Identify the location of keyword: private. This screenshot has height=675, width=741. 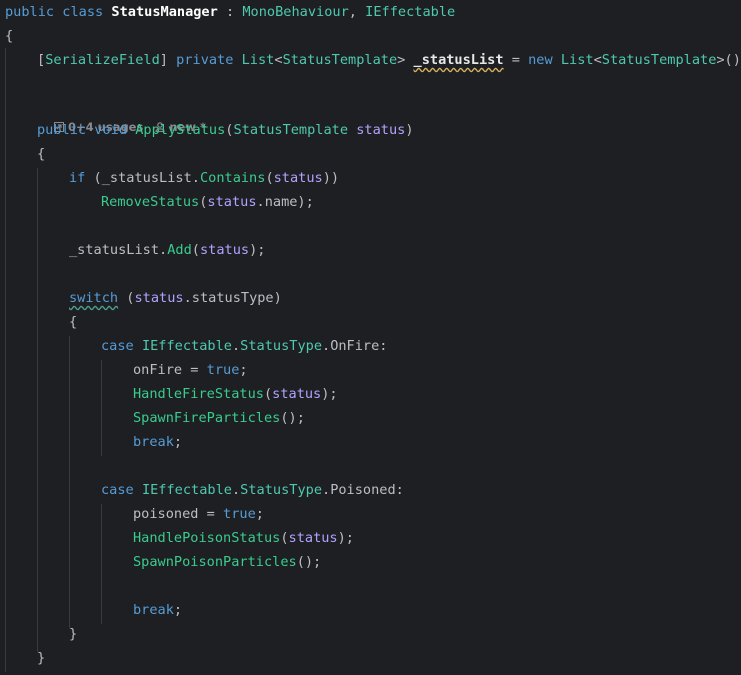
(205, 60).